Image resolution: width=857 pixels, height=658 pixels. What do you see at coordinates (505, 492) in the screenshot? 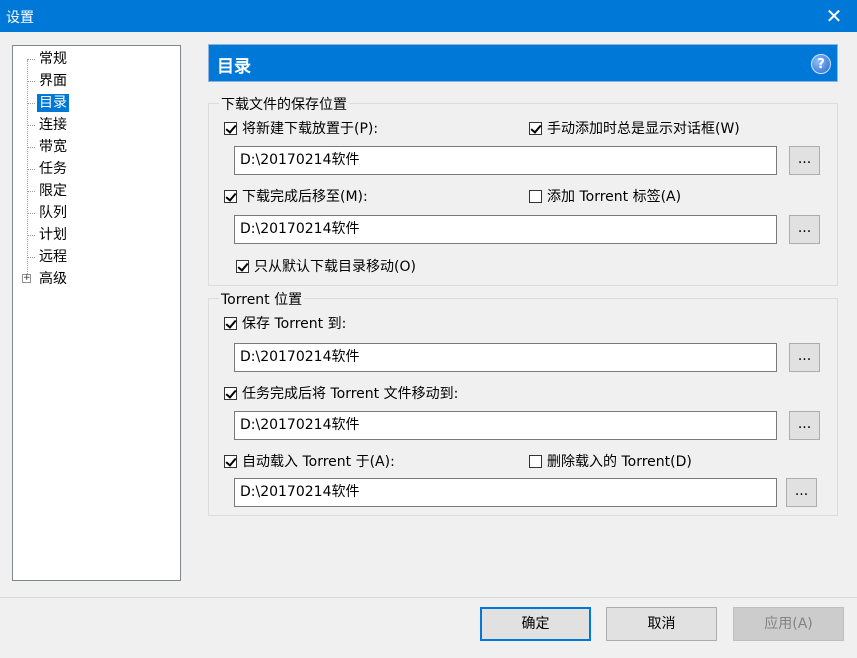
I see `autoload-path-input: D:\20170214软件` at bounding box center [505, 492].